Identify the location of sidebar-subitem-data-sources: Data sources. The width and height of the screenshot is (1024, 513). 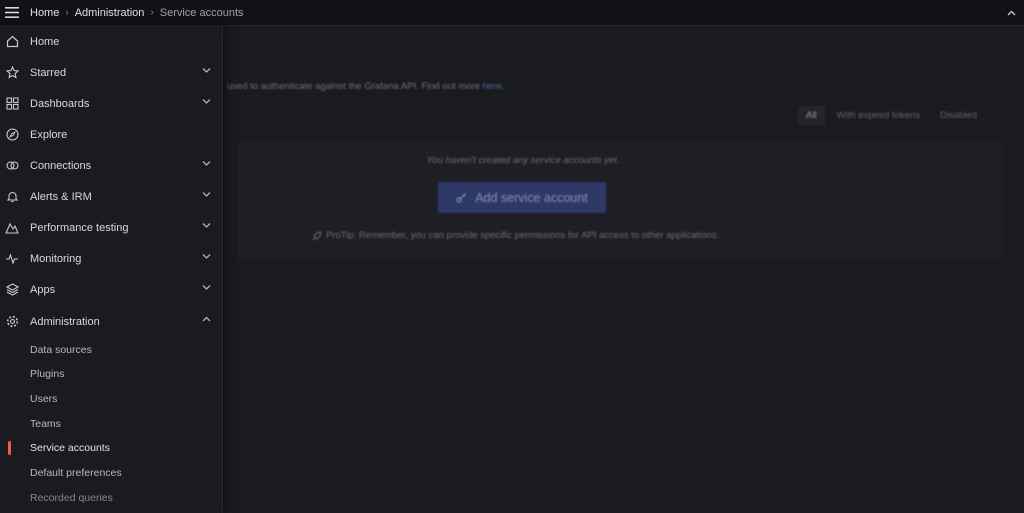
(111, 350).